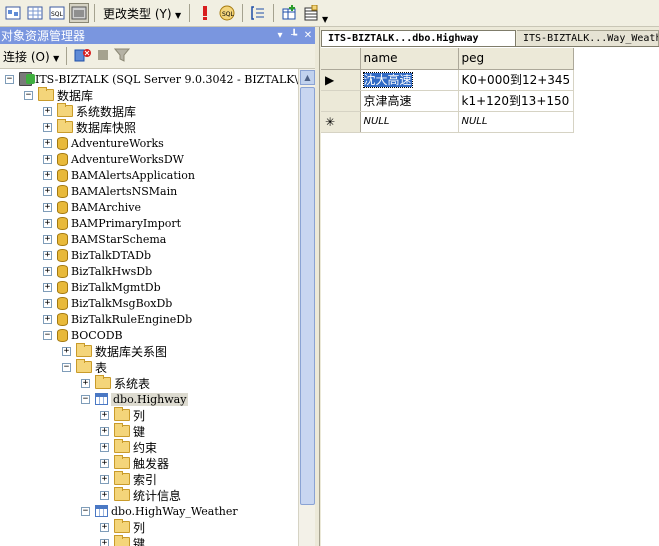 The height and width of the screenshot is (546, 659). I want to click on object-explorer-scrollbar: ▲, so click(306, 307).